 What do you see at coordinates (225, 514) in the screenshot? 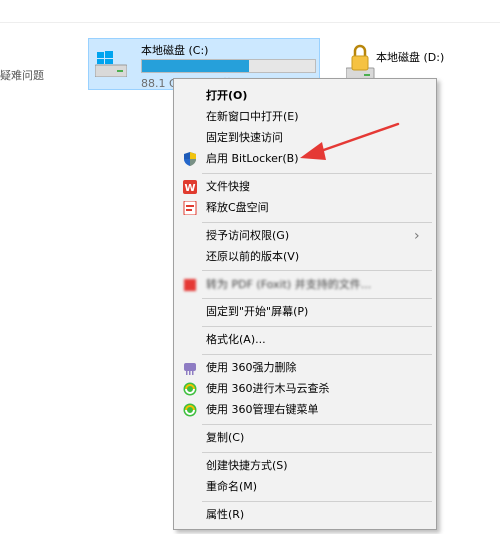
I see `menu-properties-label: 属性(R)` at bounding box center [225, 514].